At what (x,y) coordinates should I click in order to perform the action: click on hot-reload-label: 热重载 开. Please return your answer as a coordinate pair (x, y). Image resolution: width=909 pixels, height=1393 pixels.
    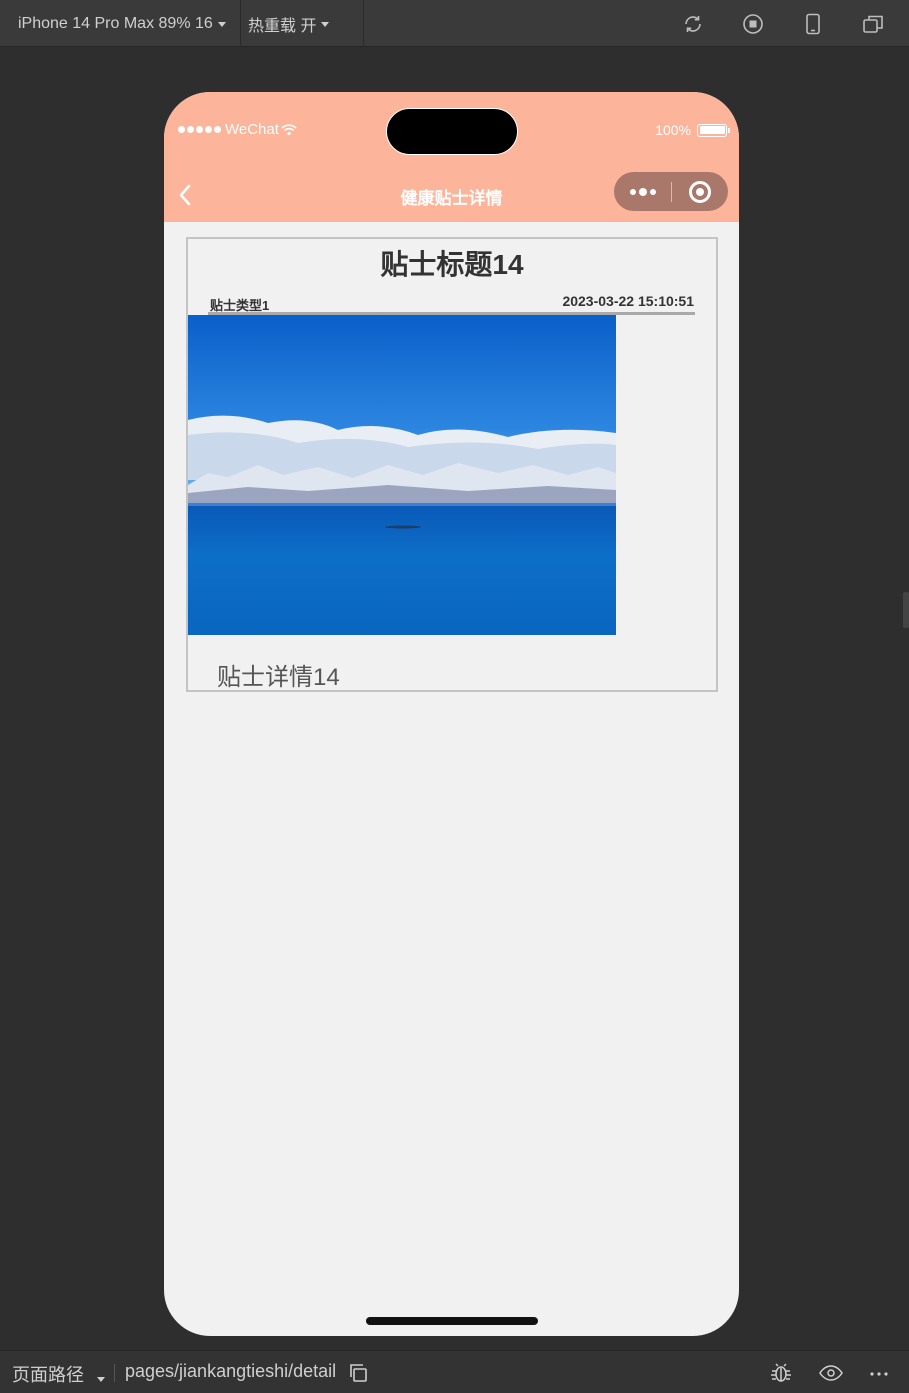
    Looking at the image, I should click on (282, 26).